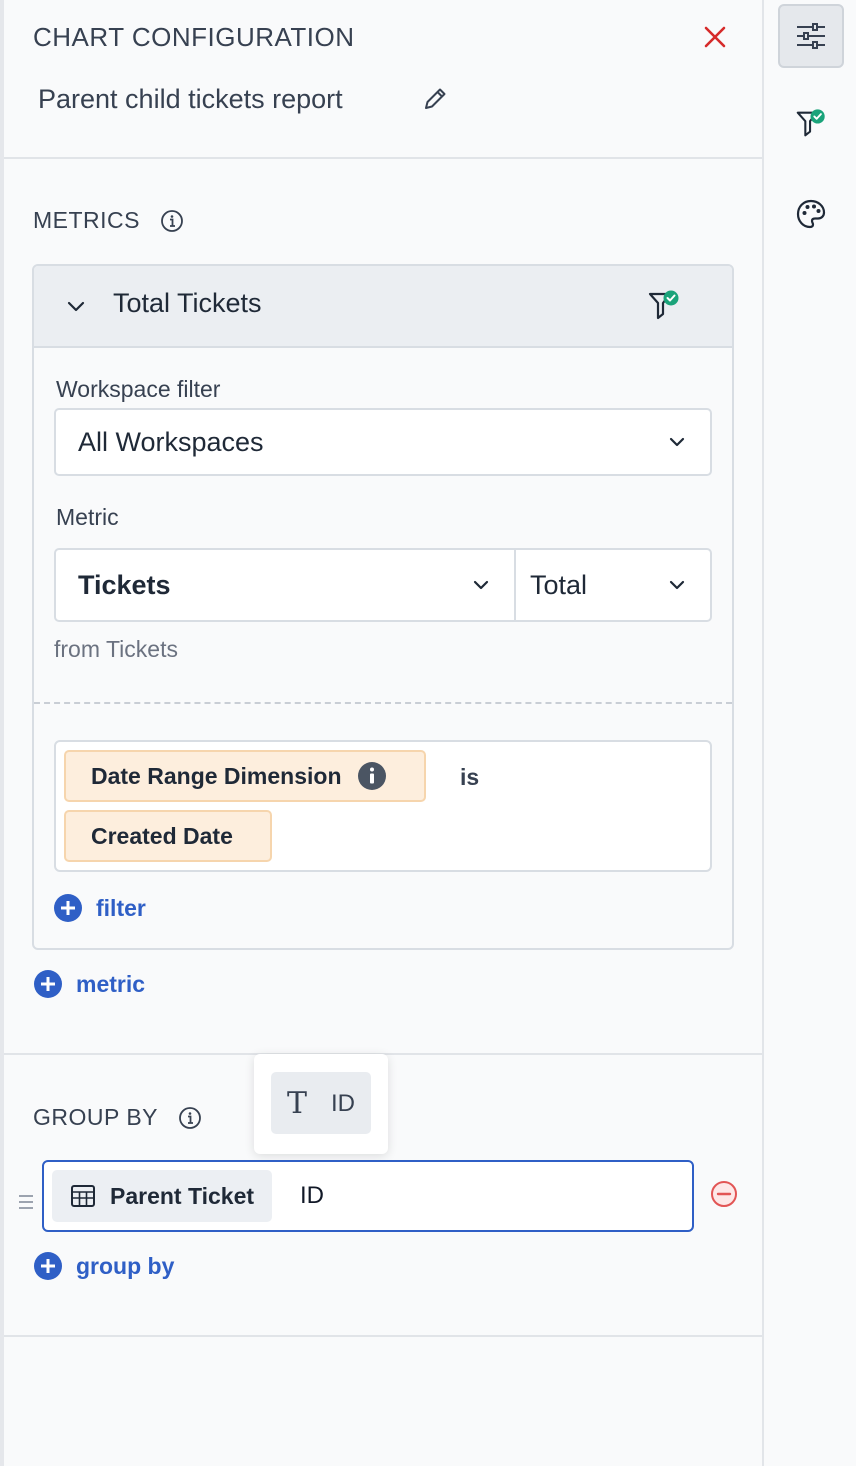  I want to click on appearance-tab-button, so click(811, 214).